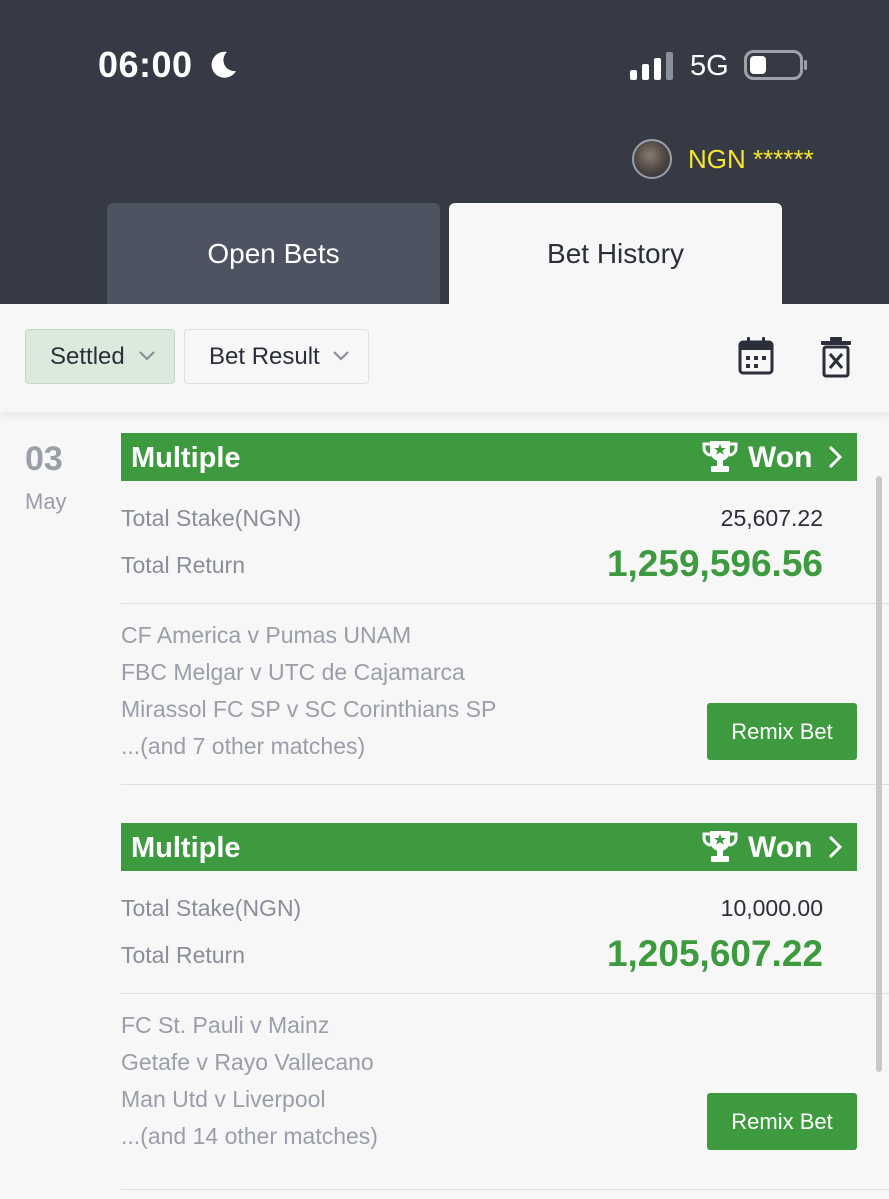 Image resolution: width=889 pixels, height=1199 pixels. What do you see at coordinates (44, 459) in the screenshot?
I see `date-day: 03` at bounding box center [44, 459].